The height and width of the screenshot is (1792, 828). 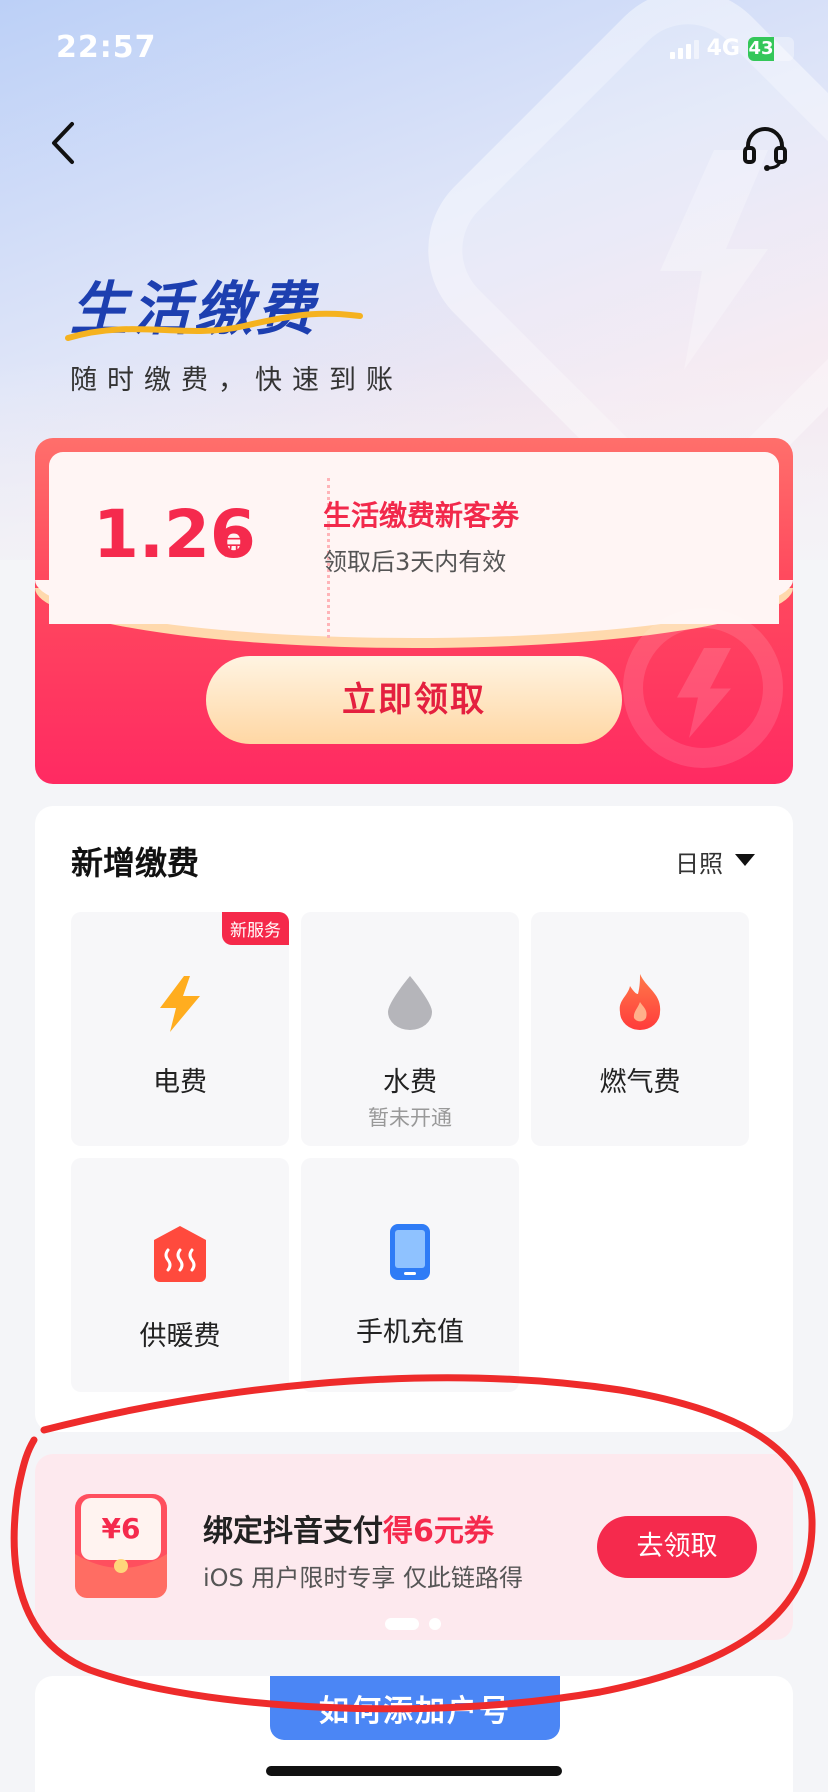 I want to click on payment-tile-status: 暂未开通, so click(x=410, y=1118).